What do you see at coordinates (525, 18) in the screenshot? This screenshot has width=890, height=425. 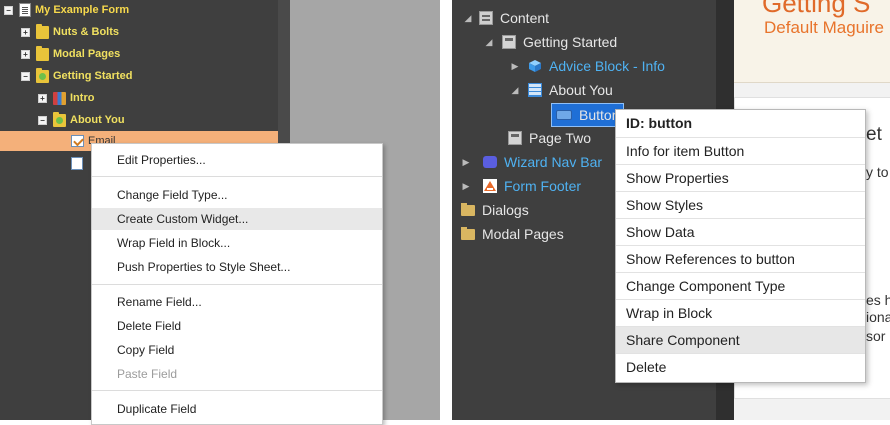 I see `tree-node-label: Content` at bounding box center [525, 18].